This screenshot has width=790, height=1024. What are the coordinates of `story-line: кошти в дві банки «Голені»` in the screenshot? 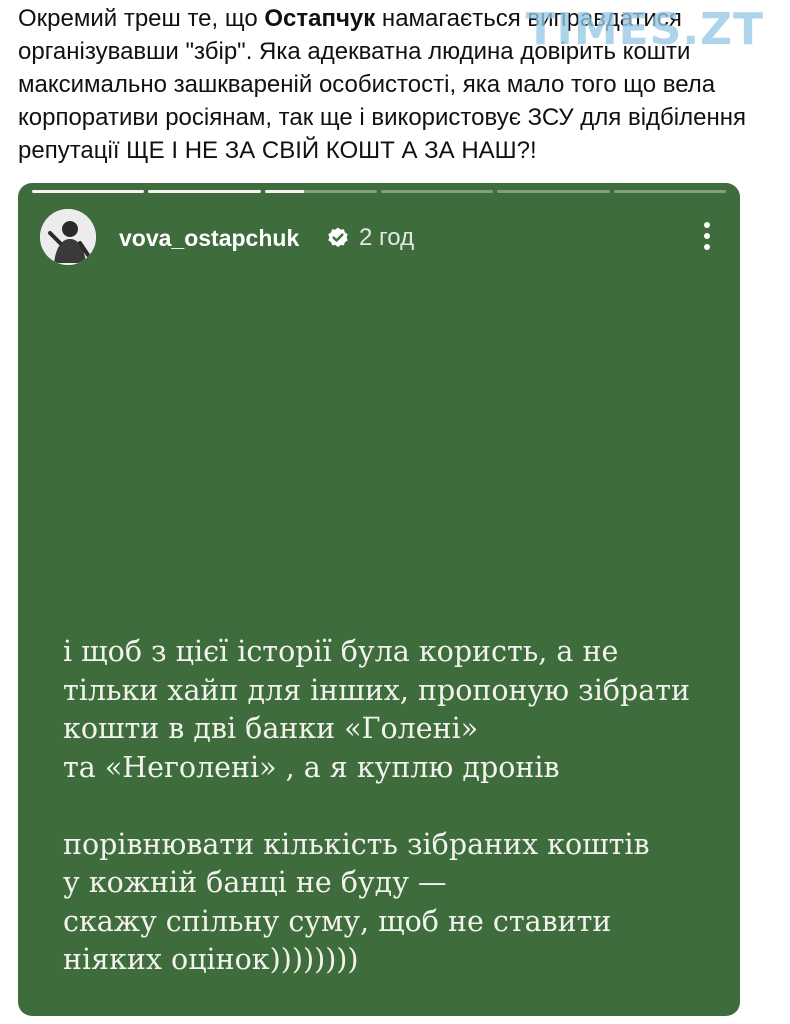 It's located at (271, 728).